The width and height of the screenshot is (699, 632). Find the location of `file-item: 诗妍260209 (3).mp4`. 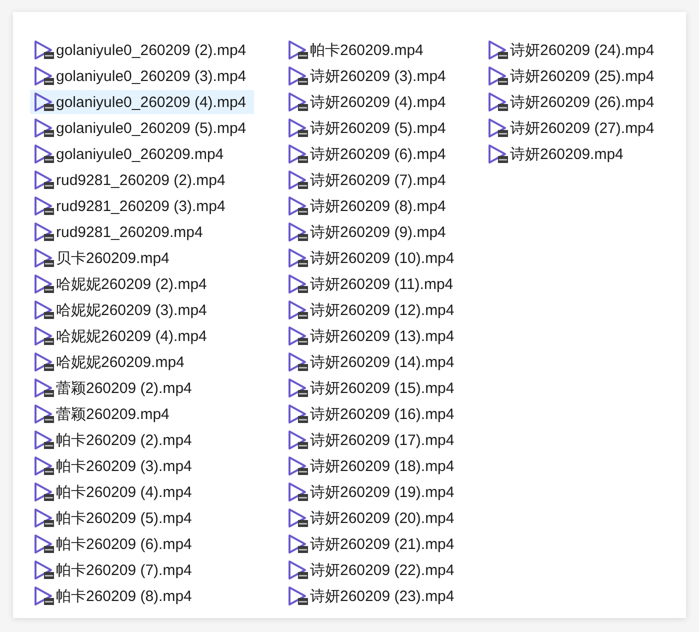

file-item: 诗妍260209 (3).mp4 is located at coordinates (369, 76).